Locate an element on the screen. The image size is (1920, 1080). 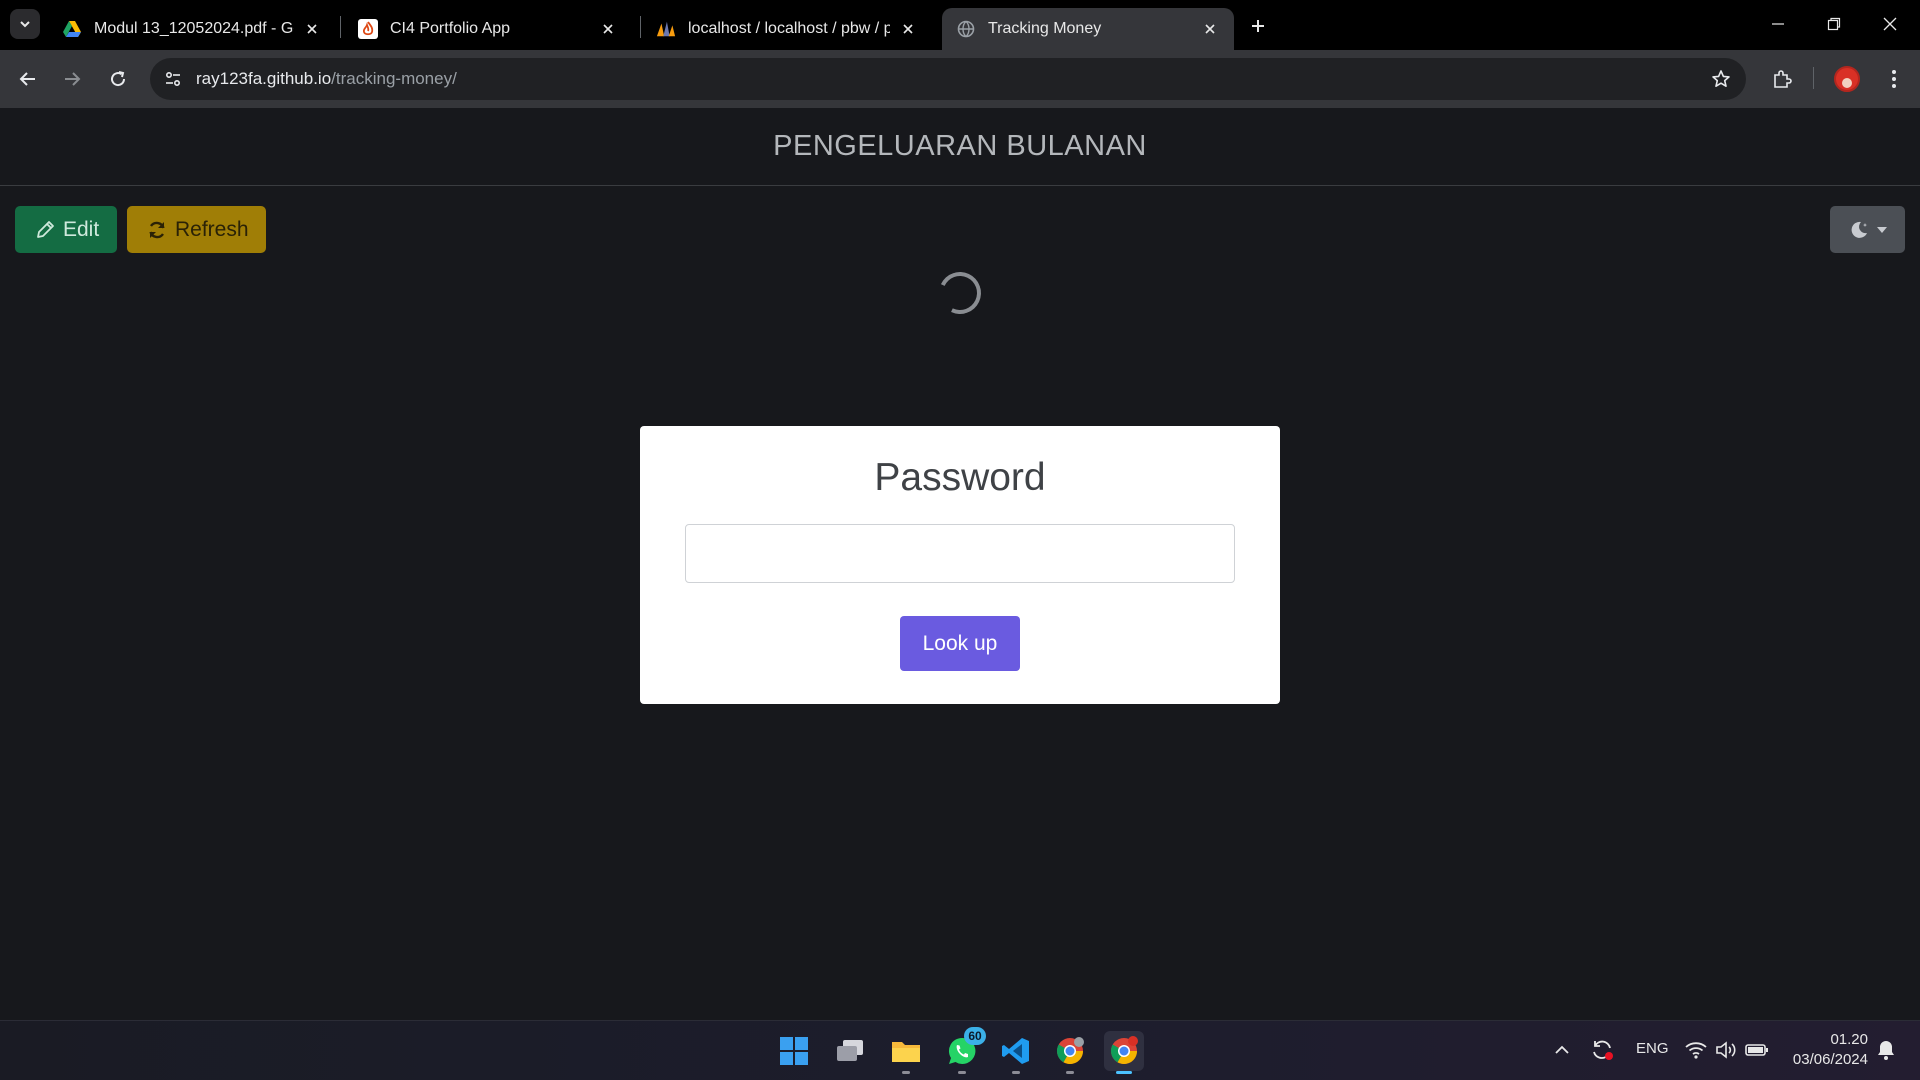
minimize-icon is located at coordinates (1778, 24).